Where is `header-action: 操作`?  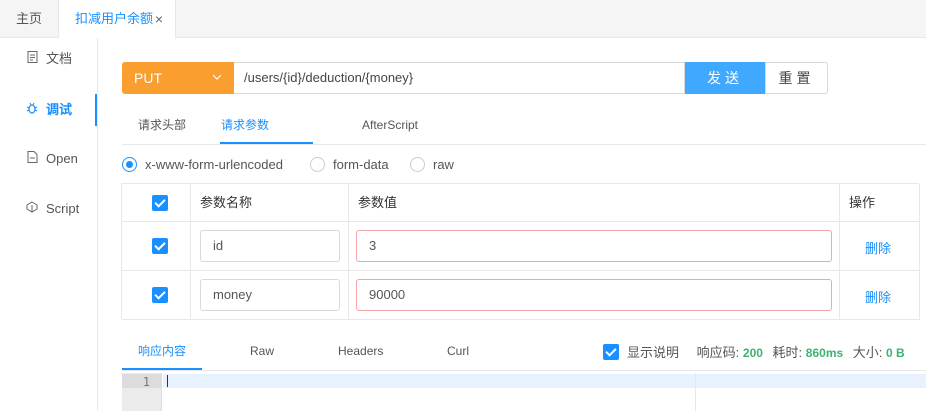 header-action: 操作 is located at coordinates (880, 202).